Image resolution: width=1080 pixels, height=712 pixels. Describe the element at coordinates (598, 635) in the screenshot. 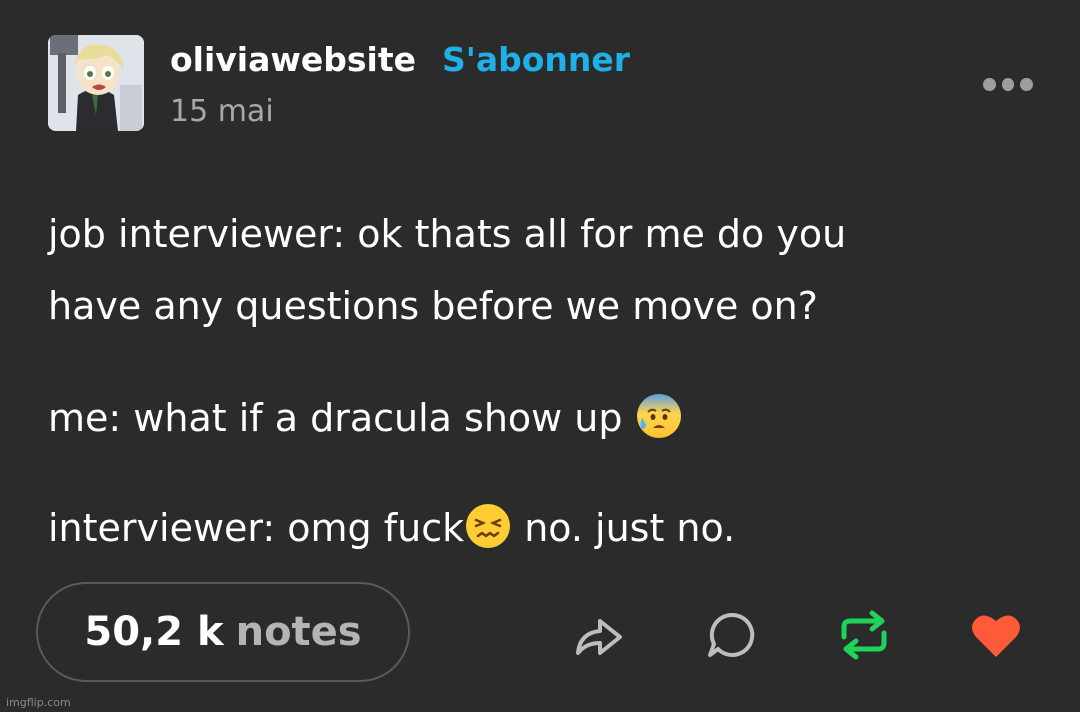

I see `share-icon` at that location.